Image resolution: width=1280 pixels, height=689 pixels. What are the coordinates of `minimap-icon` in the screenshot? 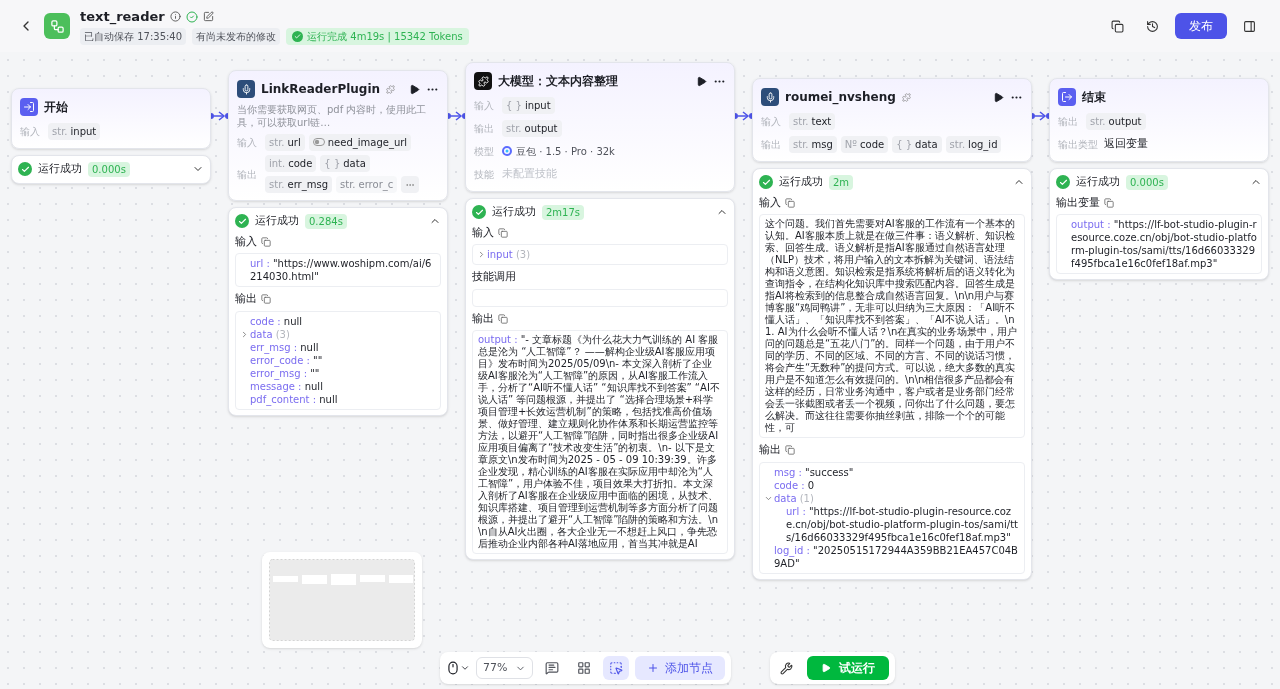 It's located at (616, 668).